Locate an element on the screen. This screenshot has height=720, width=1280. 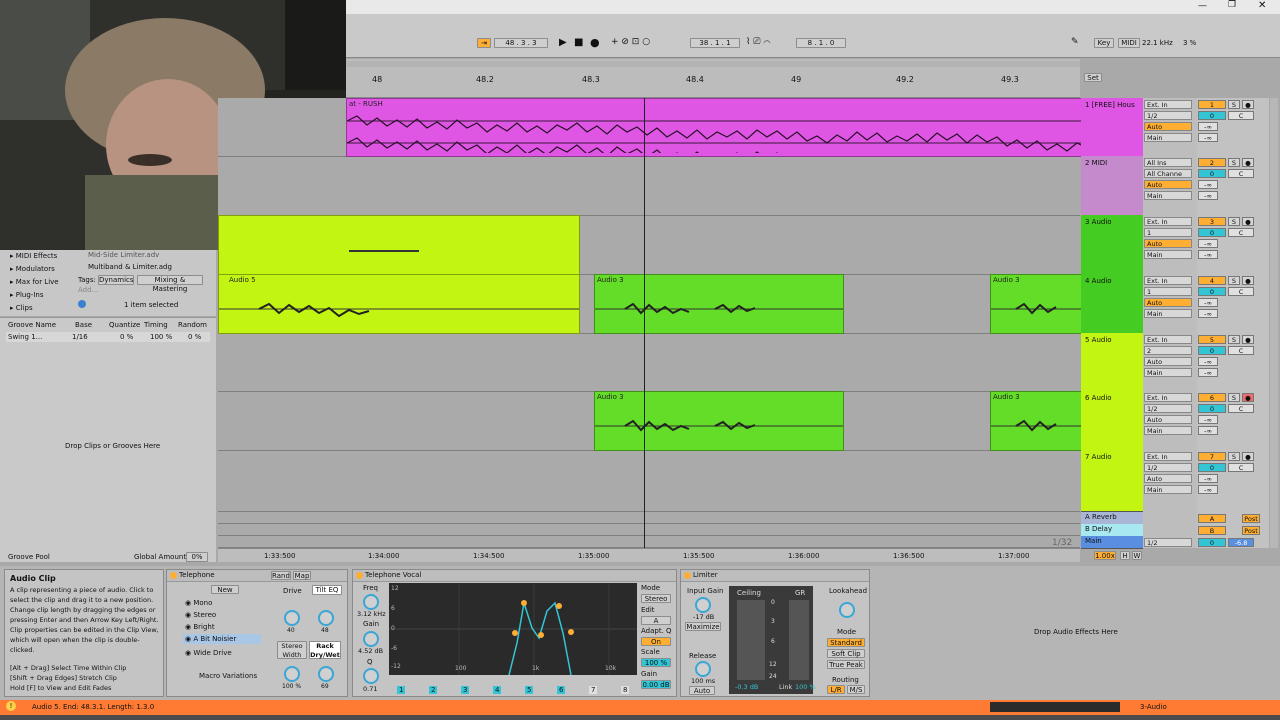
main-header: Main is located at coordinates (1112, 542).